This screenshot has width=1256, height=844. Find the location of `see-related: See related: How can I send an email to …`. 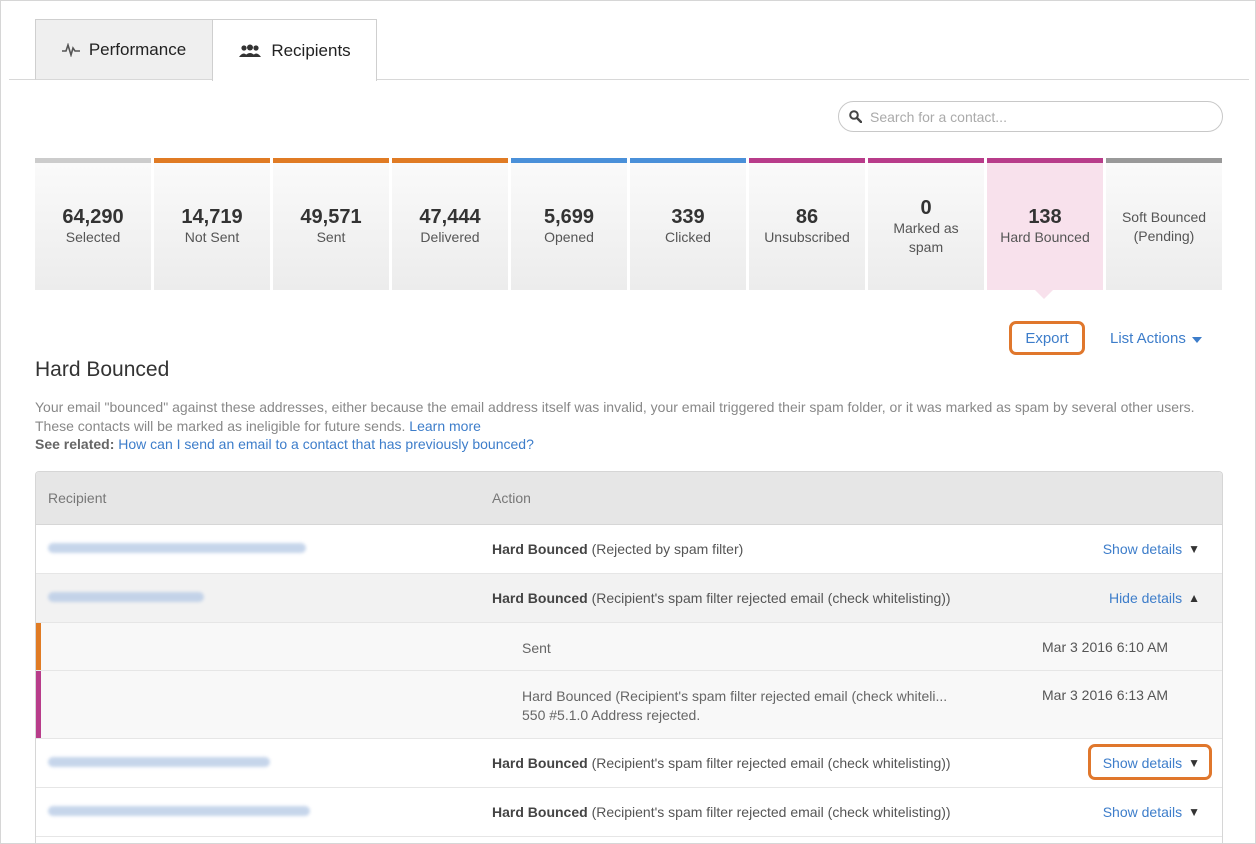

see-related: See related: How can I send an email to … is located at coordinates (284, 444).